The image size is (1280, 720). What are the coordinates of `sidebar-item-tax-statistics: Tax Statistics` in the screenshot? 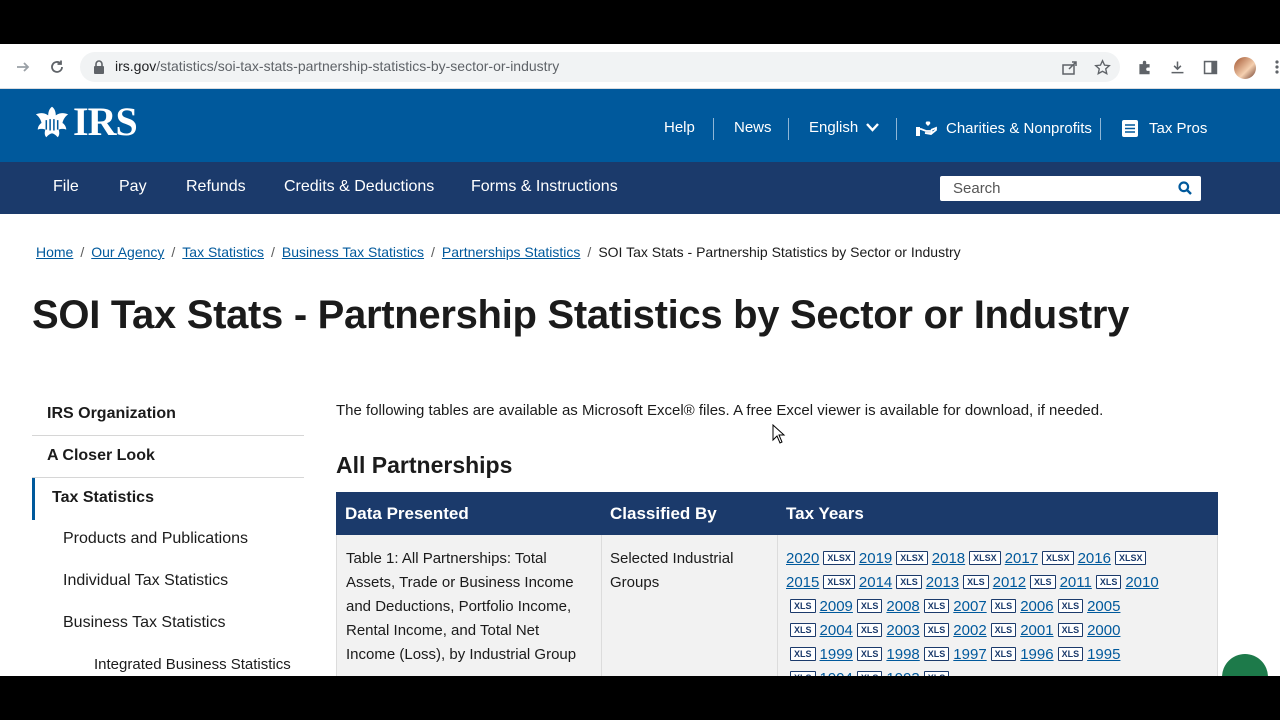 It's located at (168, 499).